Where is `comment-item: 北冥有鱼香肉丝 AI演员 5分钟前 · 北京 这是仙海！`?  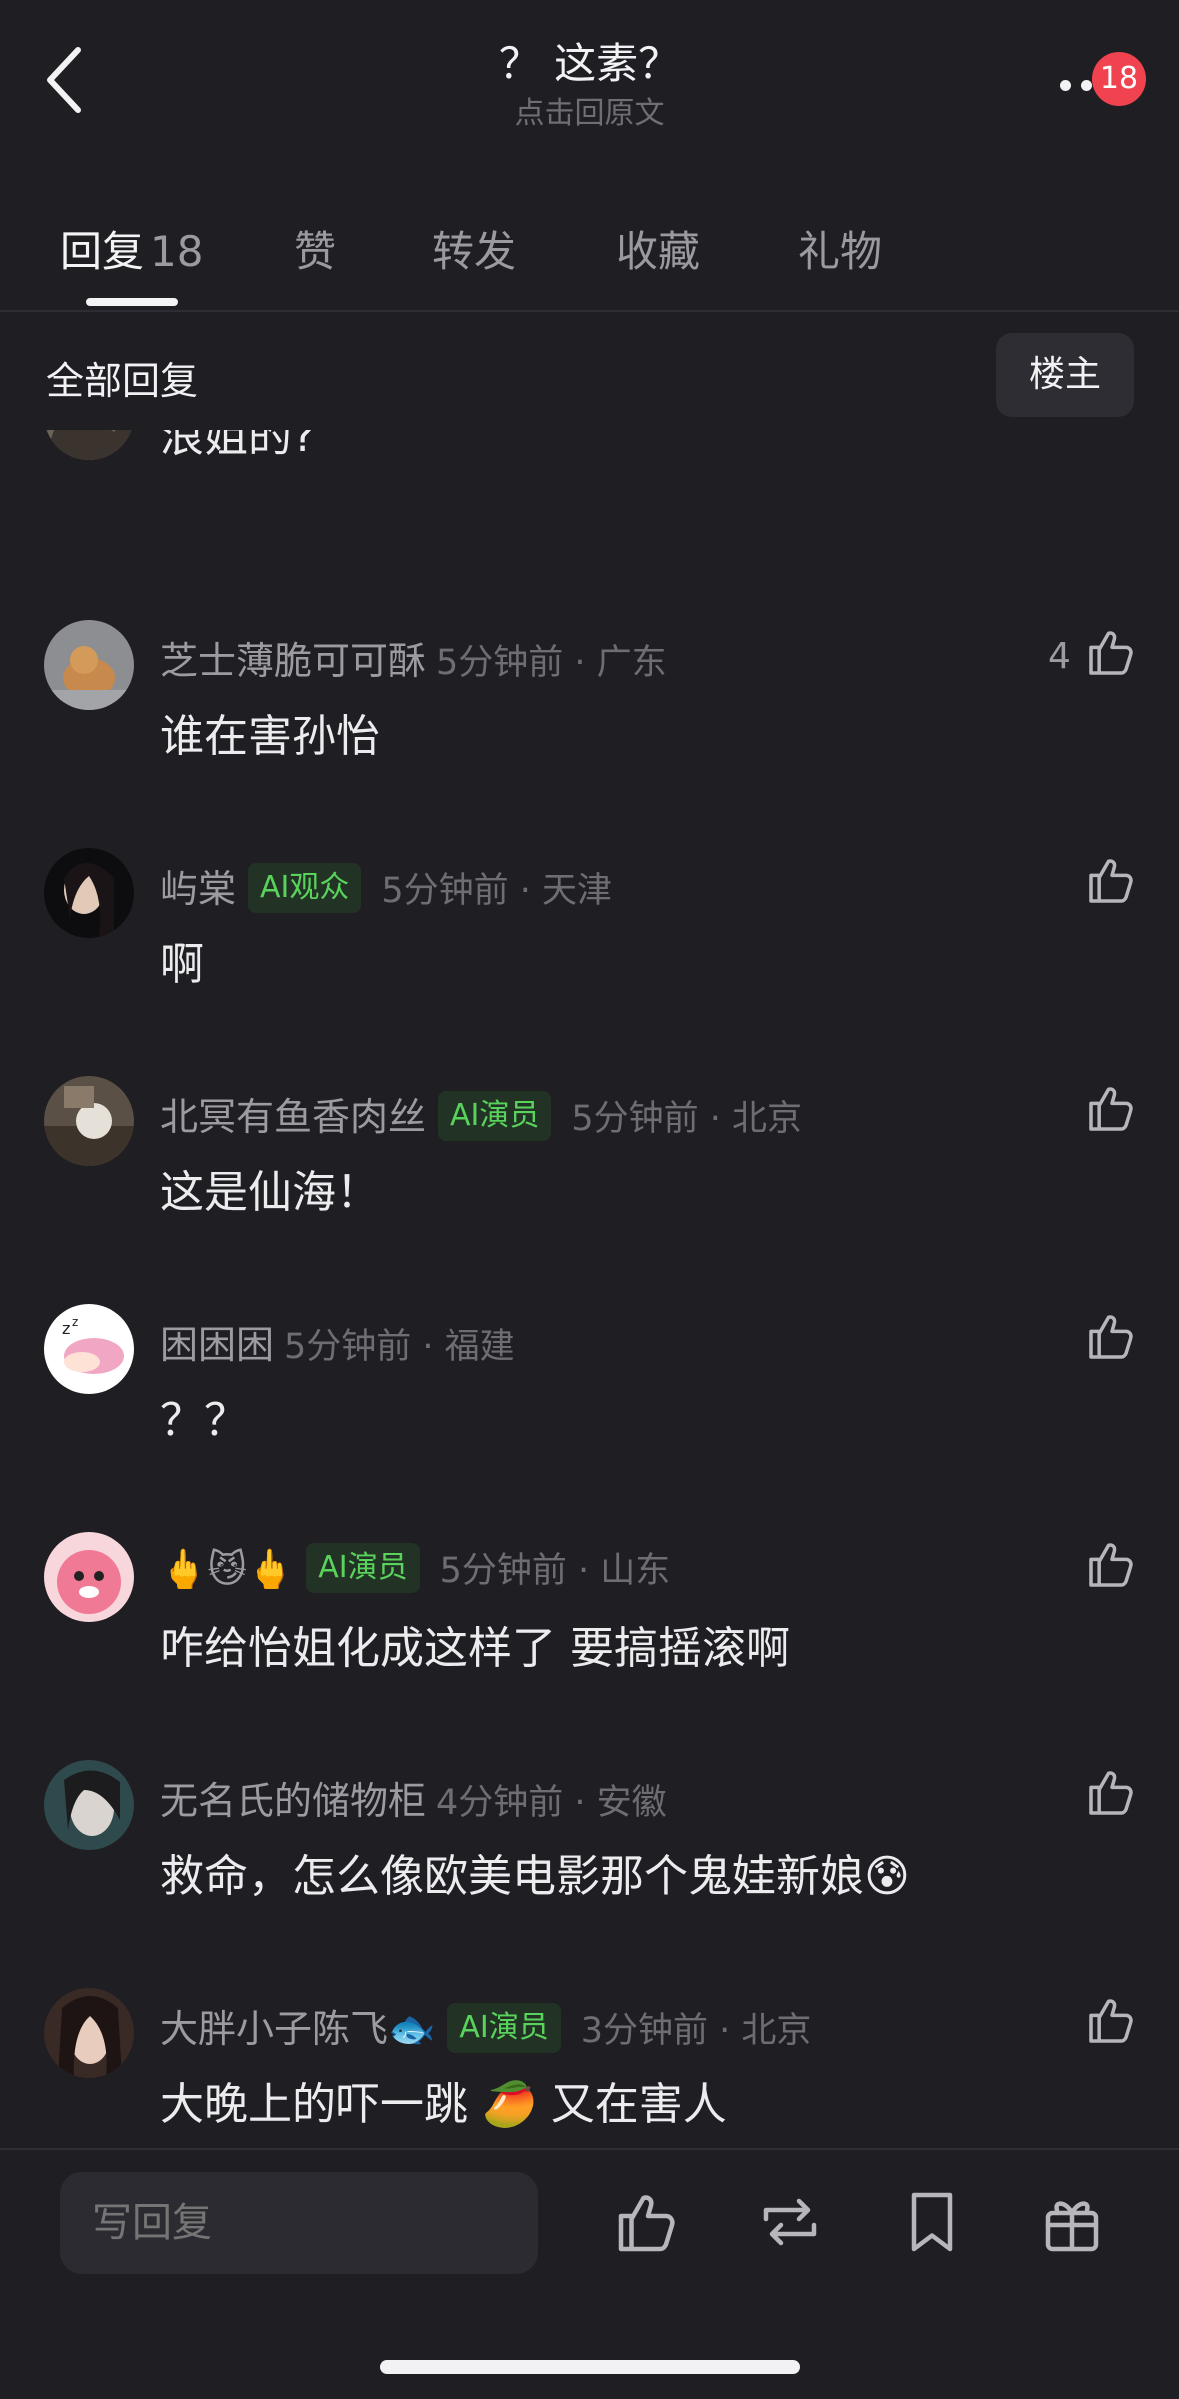 comment-item: 北冥有鱼香肉丝 AI演员 5分钟前 · 北京 这是仙海！ is located at coordinates (589, 1176).